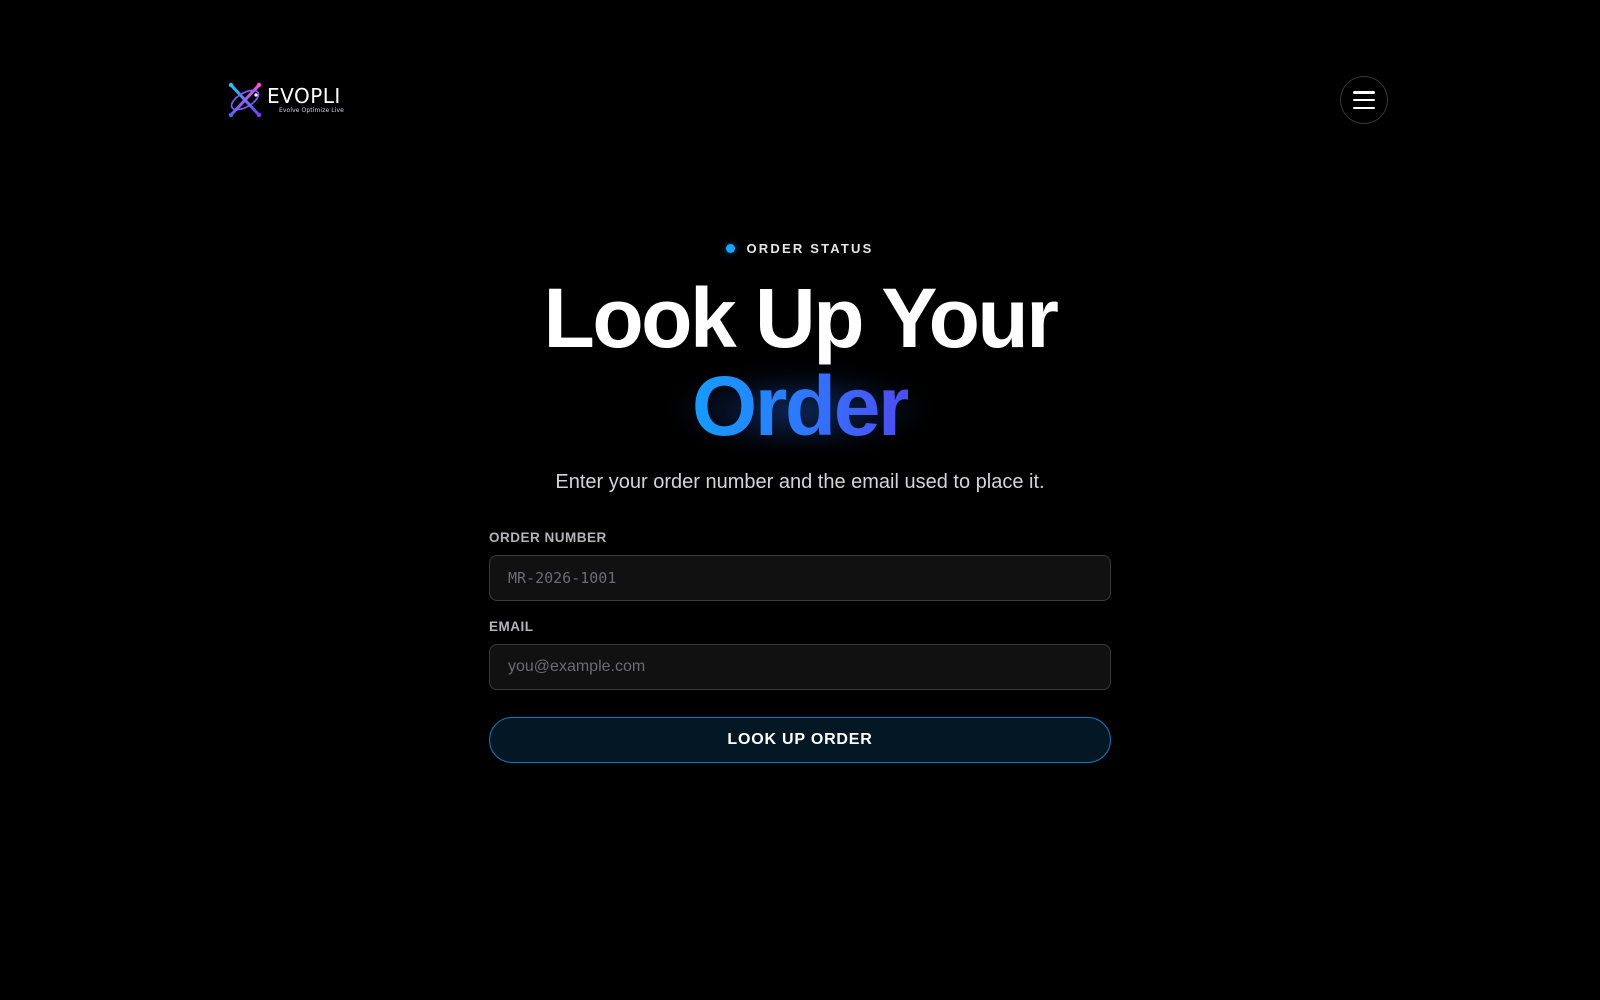 The height and width of the screenshot is (1000, 1600). I want to click on page-title-highlight: Order, so click(800, 406).